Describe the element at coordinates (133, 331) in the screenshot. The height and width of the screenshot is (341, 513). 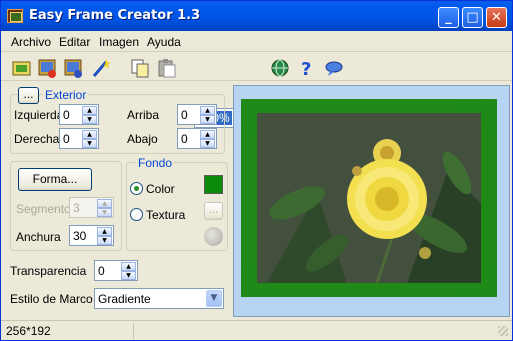
I see `status-divider` at that location.